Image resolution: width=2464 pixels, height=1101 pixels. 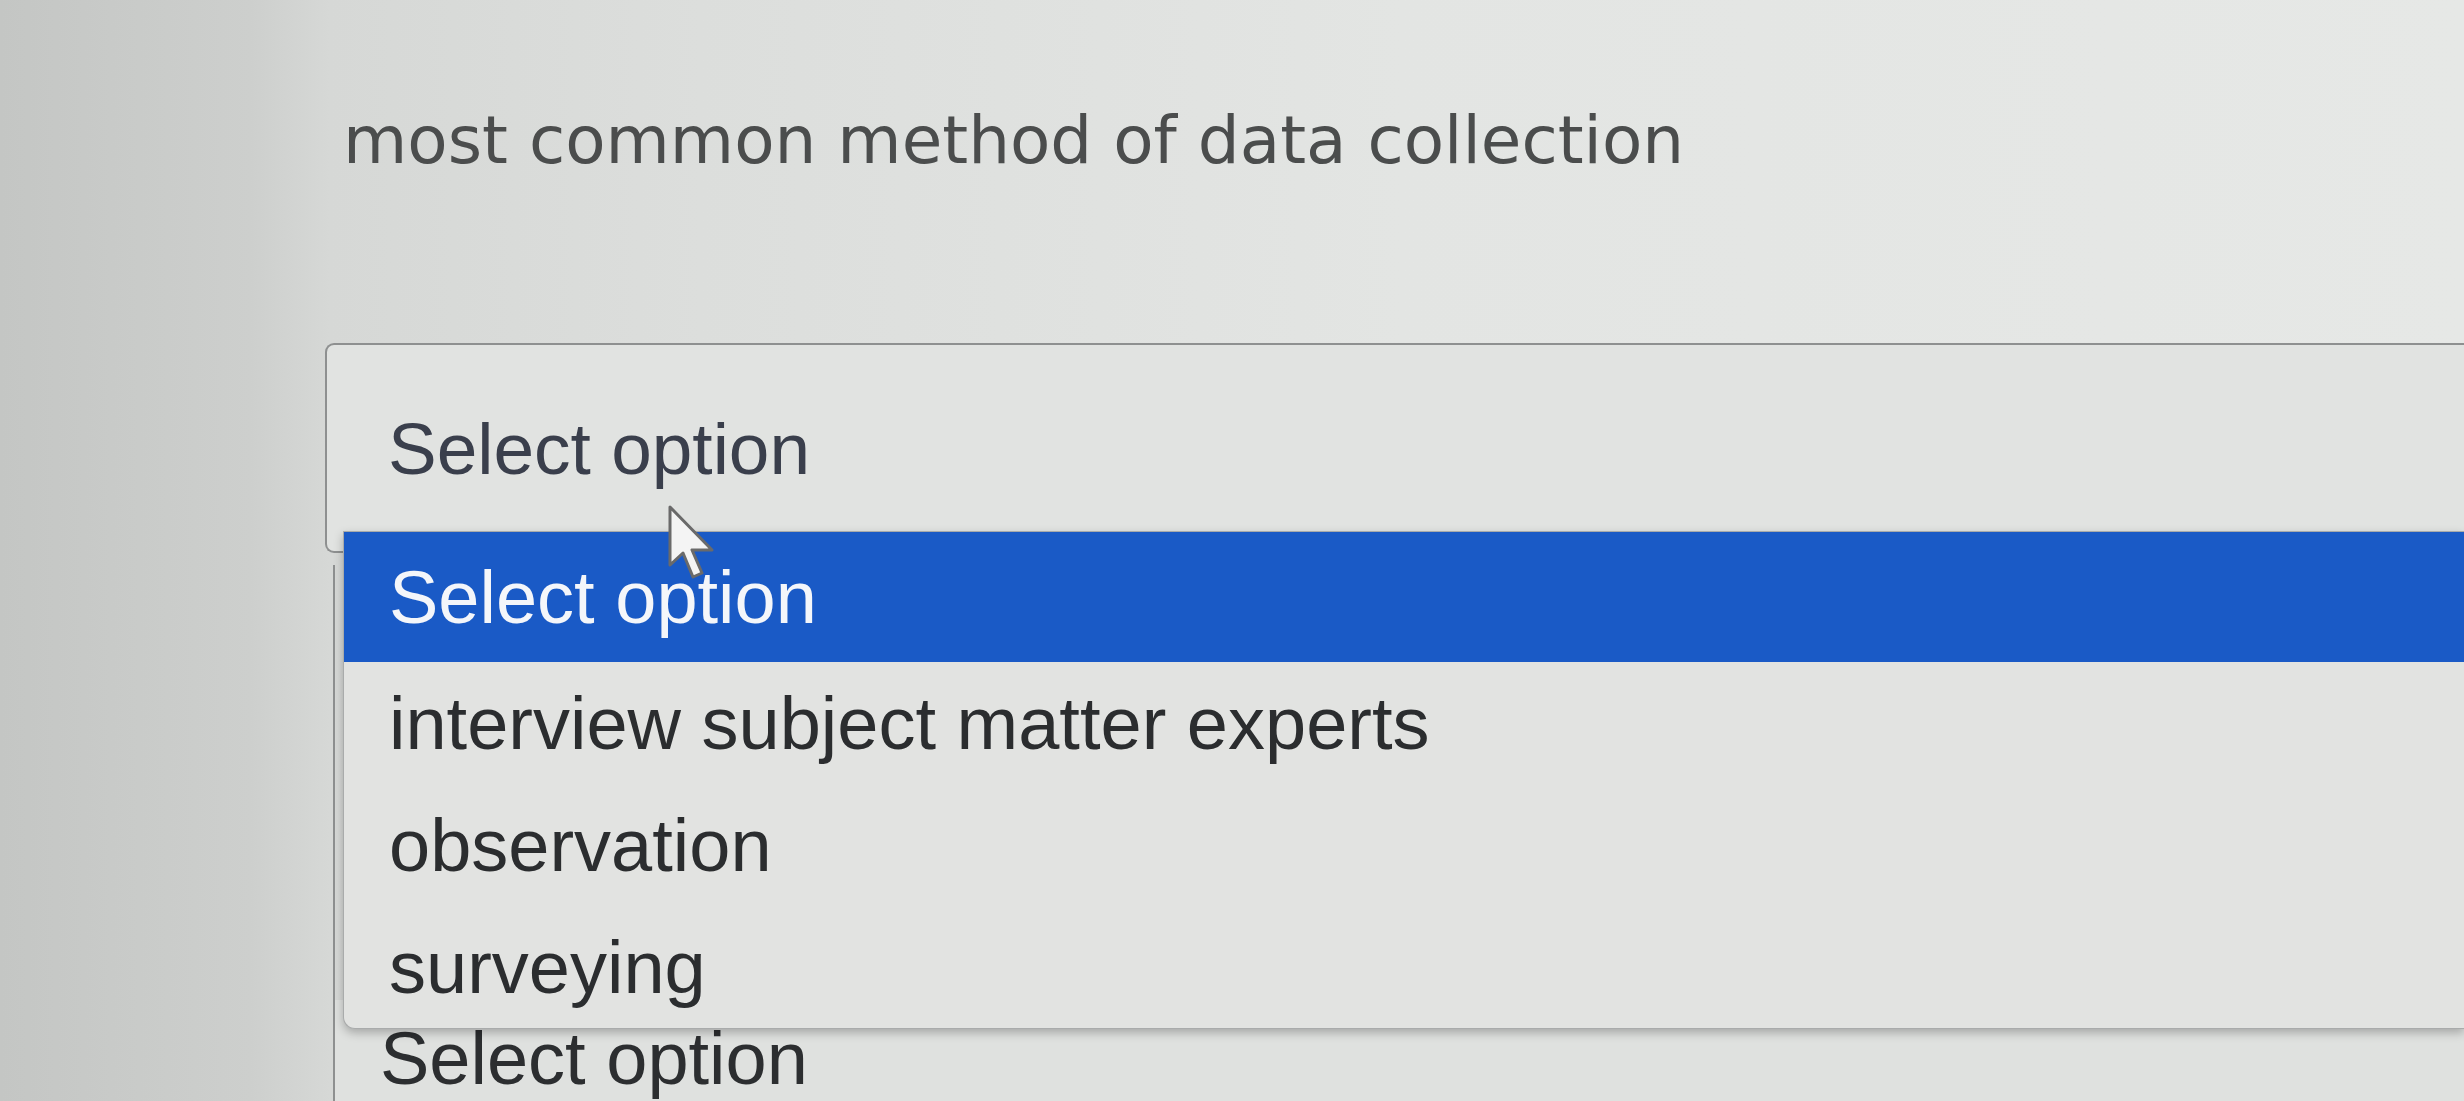 I want to click on question-text: most common method of data collection, so click(x=1014, y=141).